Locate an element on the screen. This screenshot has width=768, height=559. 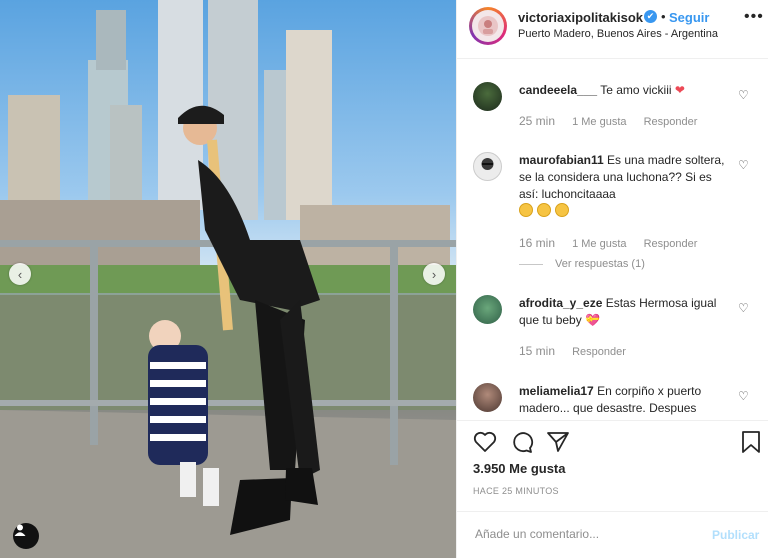
comment-time: 25 min is located at coordinates (537, 121).